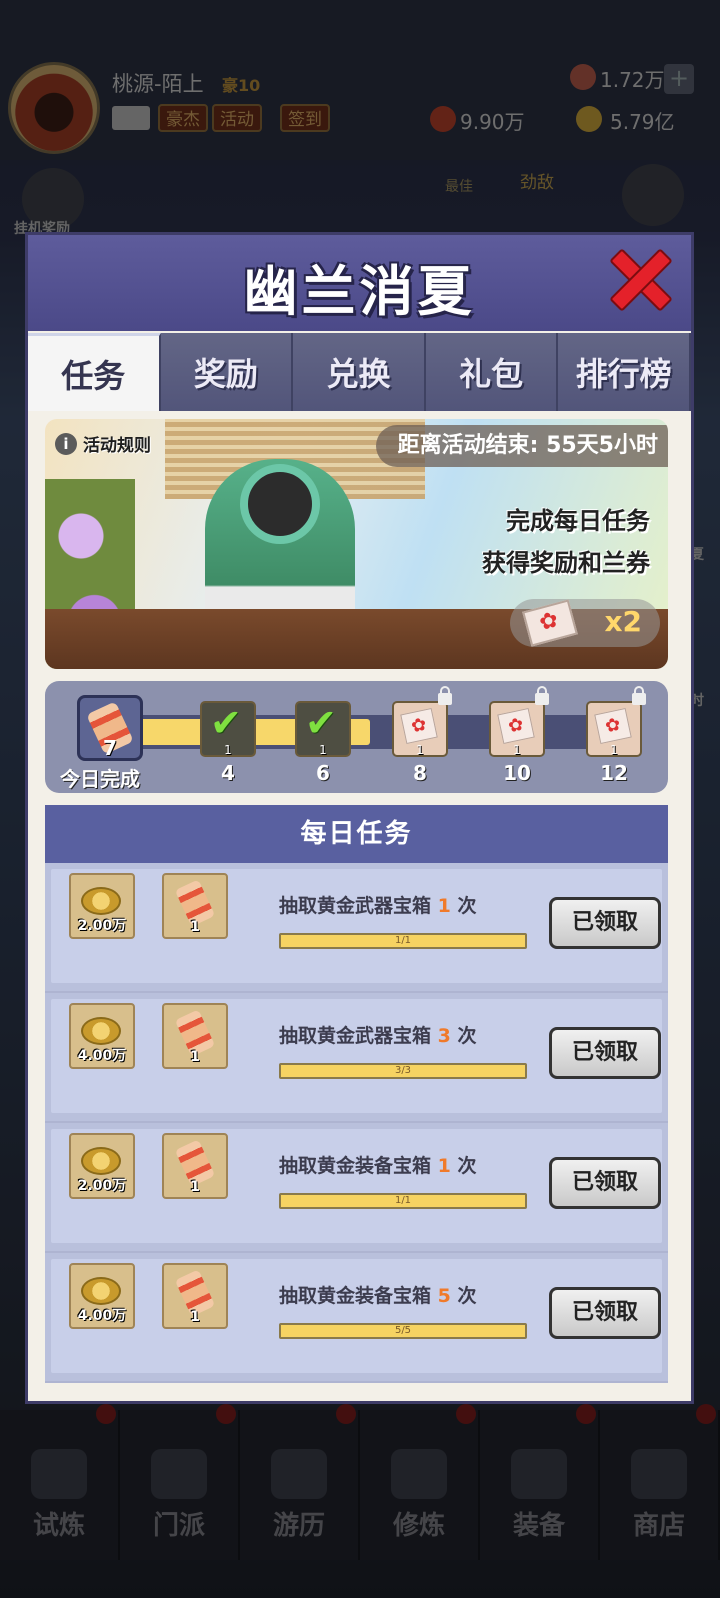 This screenshot has height=1598, width=720. I want to click on tab-exchange: 兑换, so click(359, 372).